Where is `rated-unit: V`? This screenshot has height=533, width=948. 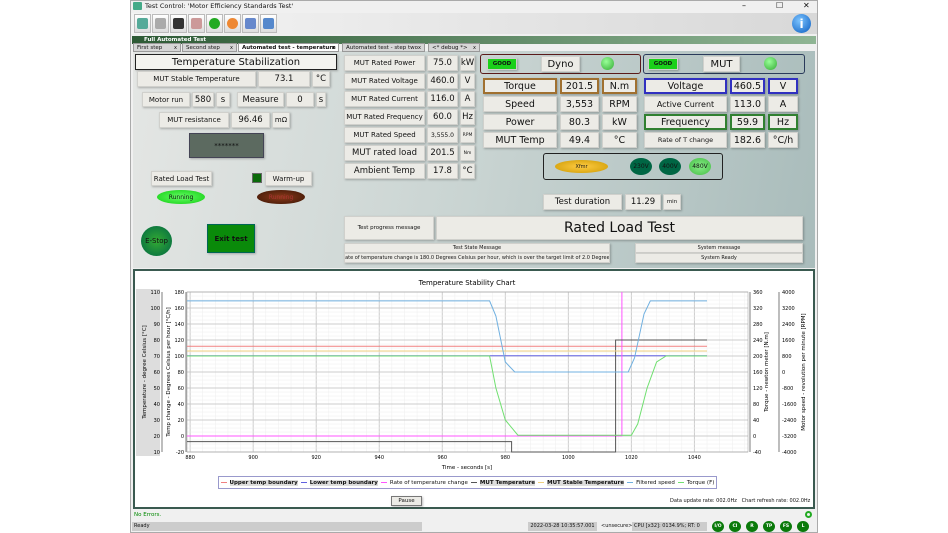 rated-unit: V is located at coordinates (467, 81).